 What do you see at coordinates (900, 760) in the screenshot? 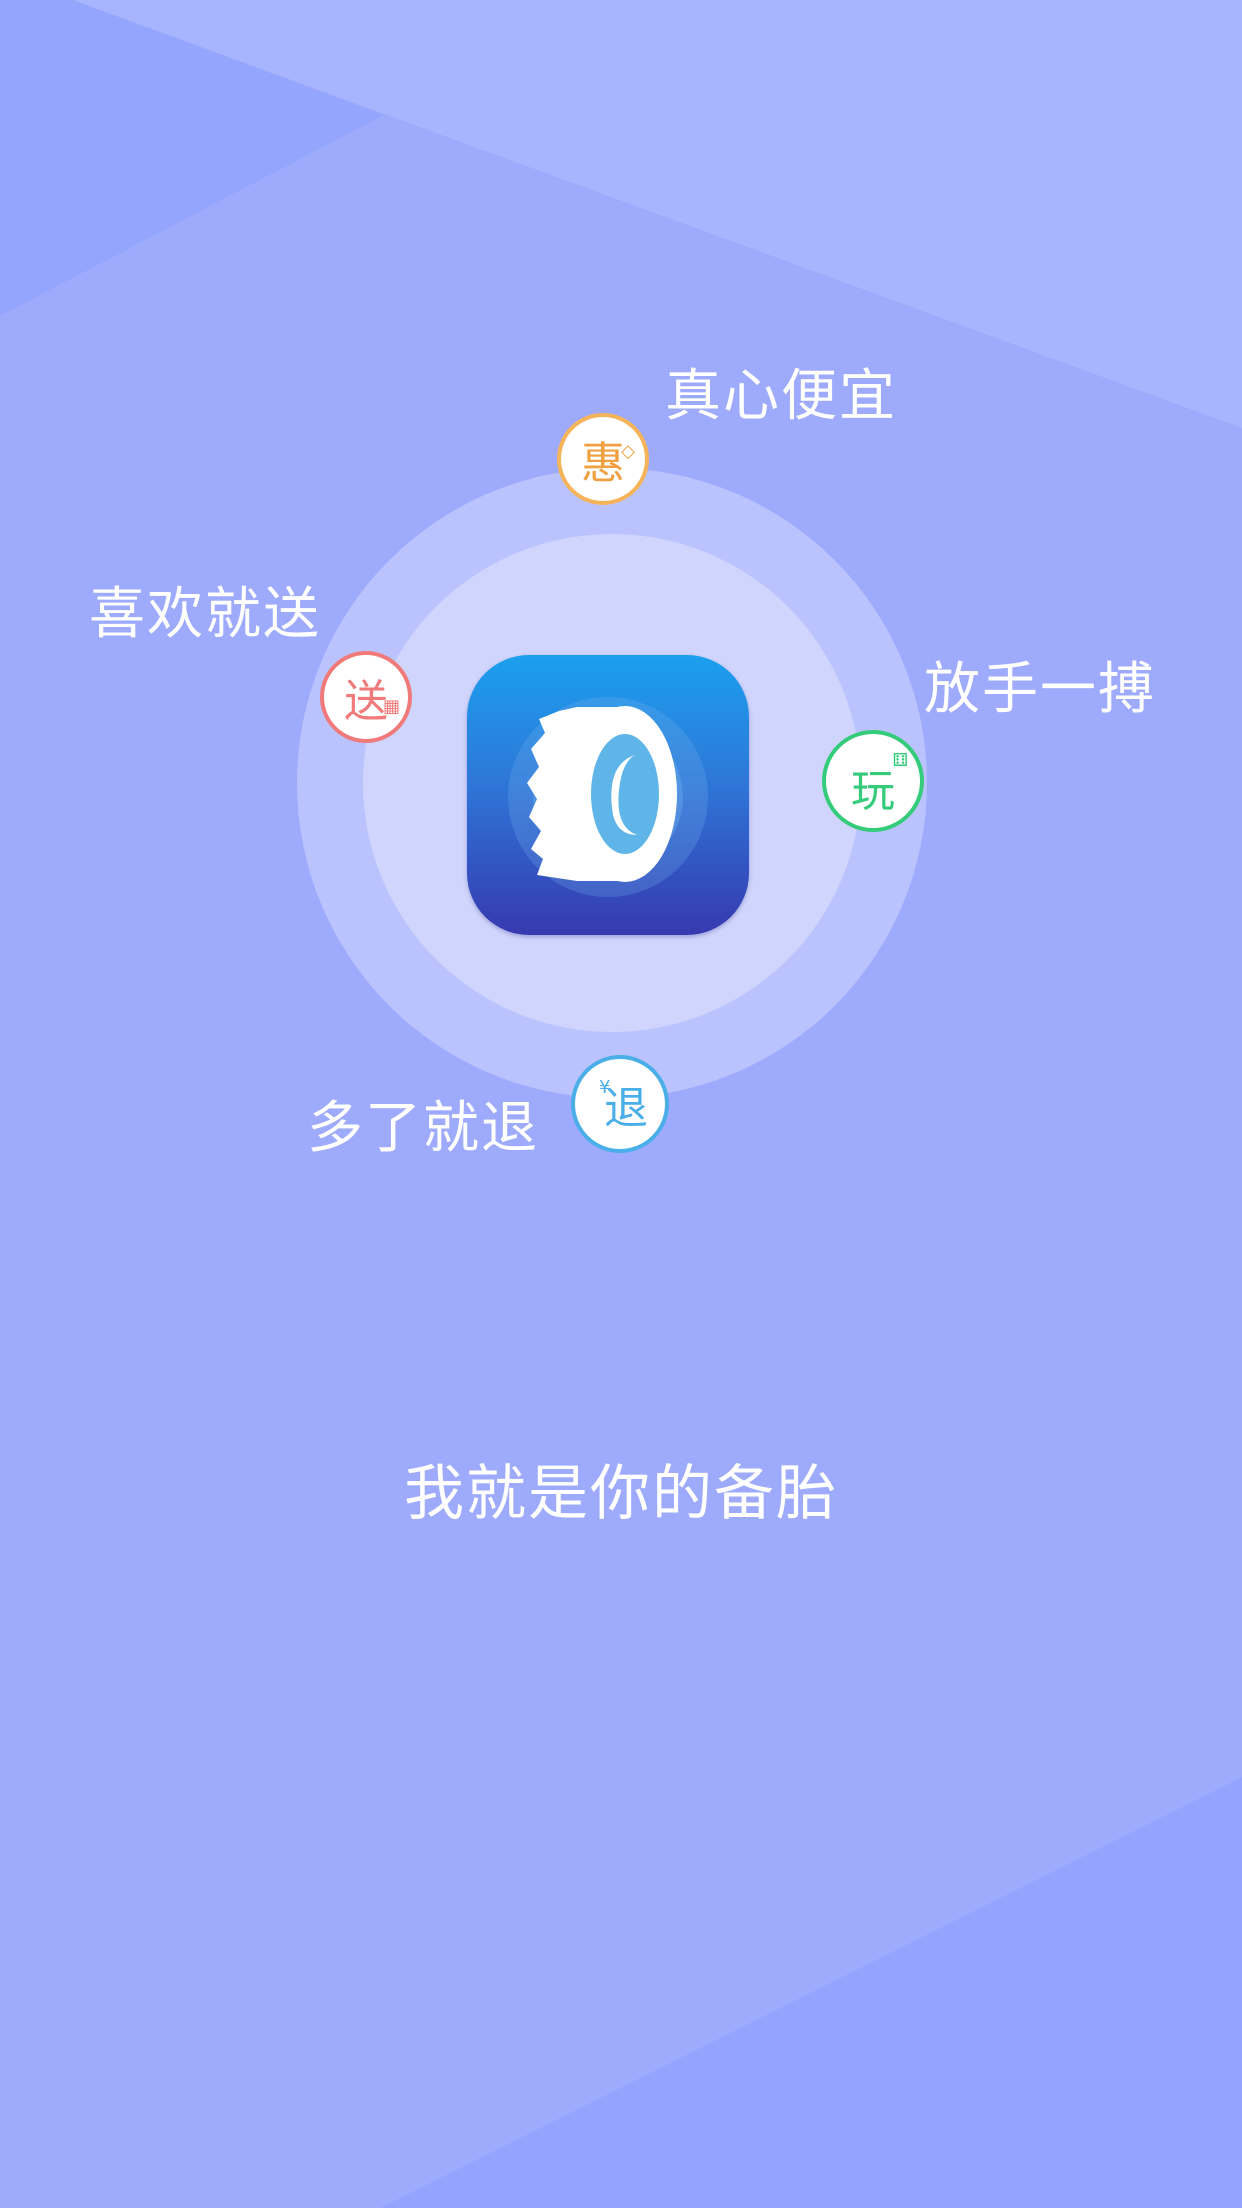
I see `dice-icon: ⚅` at bounding box center [900, 760].